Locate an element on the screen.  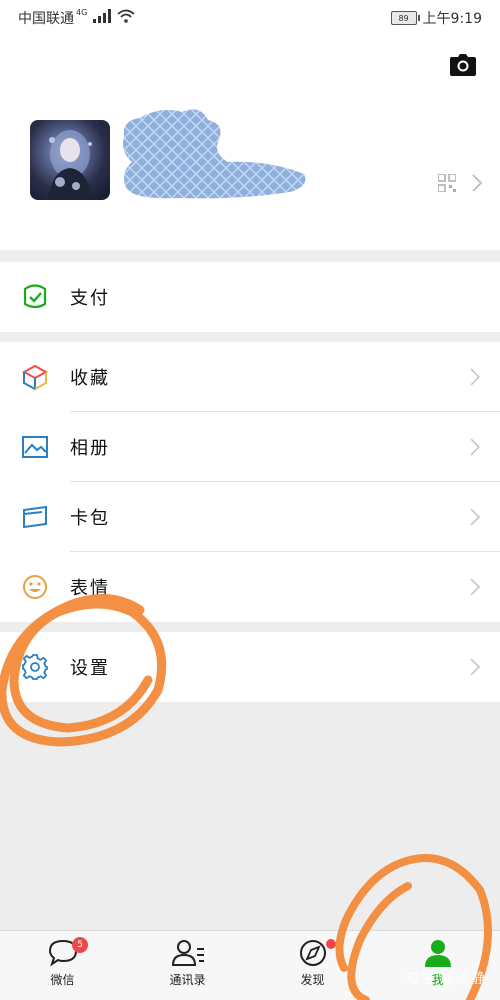
menu-label-settings: 设置 is located at coordinates (90, 668).